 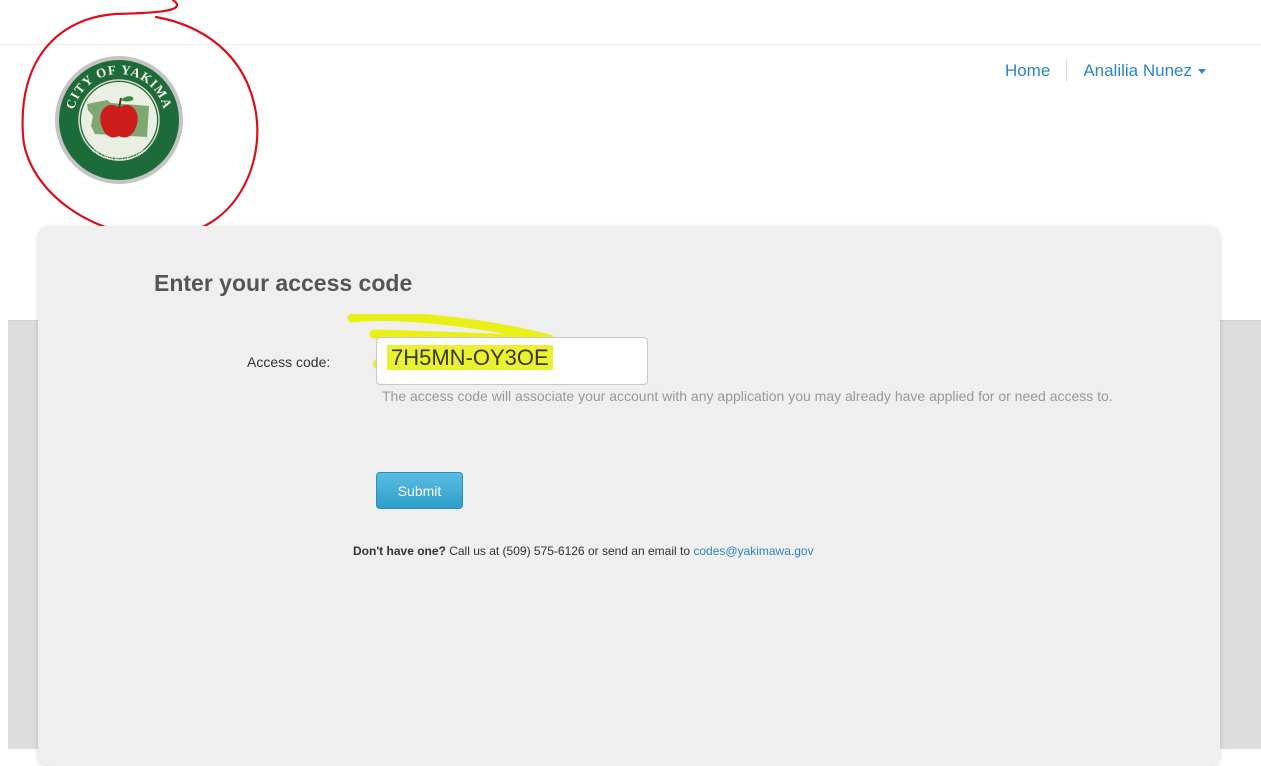 I want to click on contact-email-link: codes@yakimawa.gov, so click(x=753, y=551).